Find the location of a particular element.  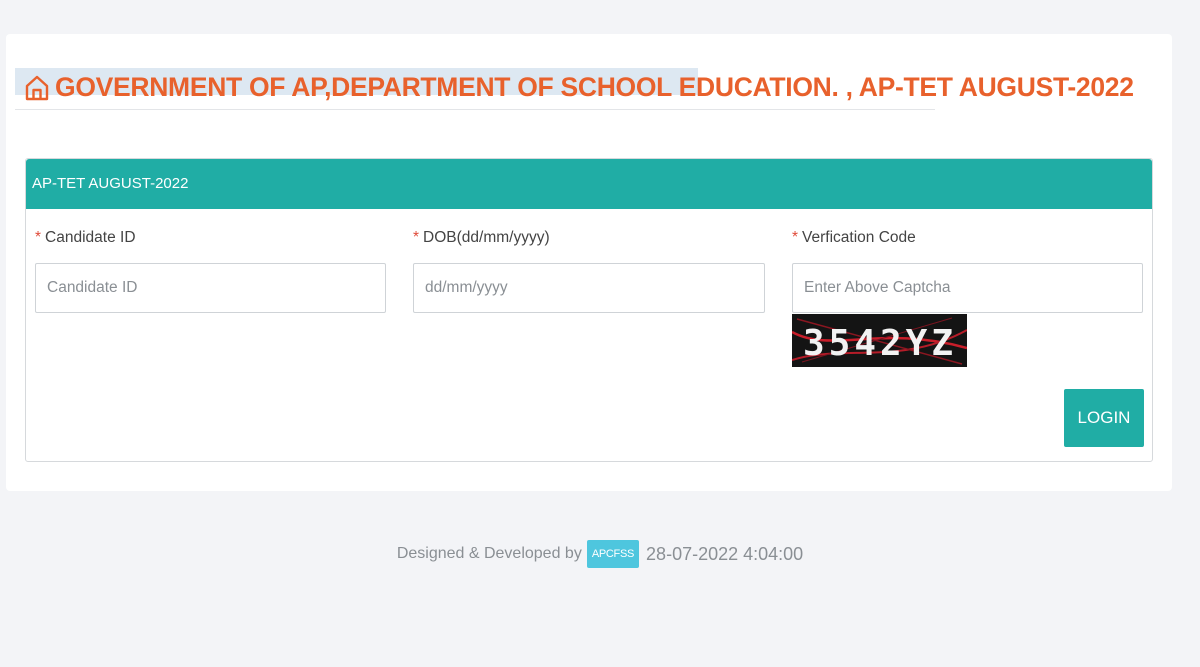

panel-header: AP-TET AUGUST-2022 is located at coordinates (589, 184).